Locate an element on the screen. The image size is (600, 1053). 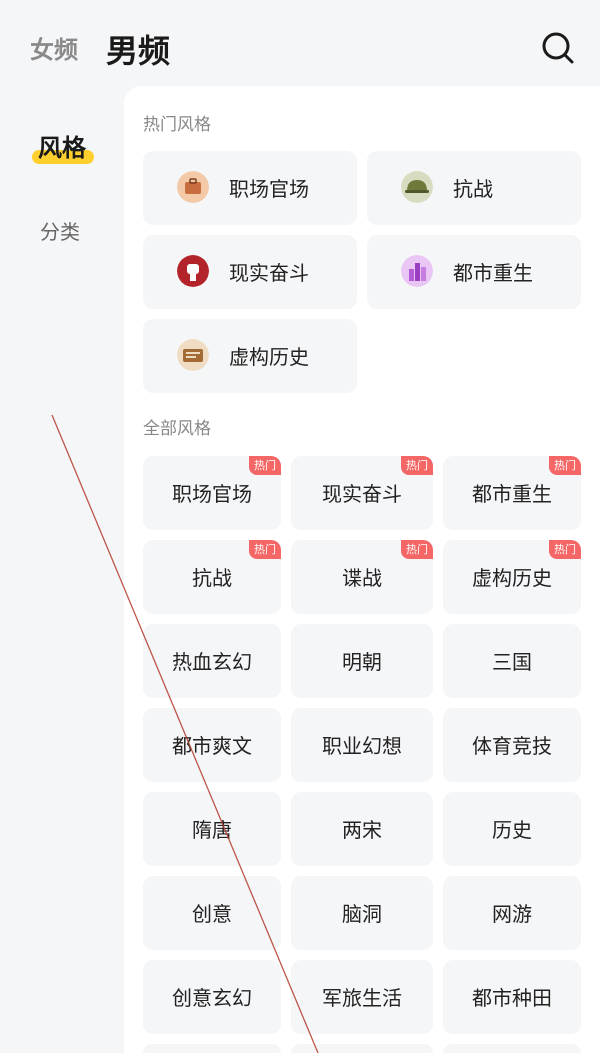
briefcase-icon is located at coordinates (193, 187).